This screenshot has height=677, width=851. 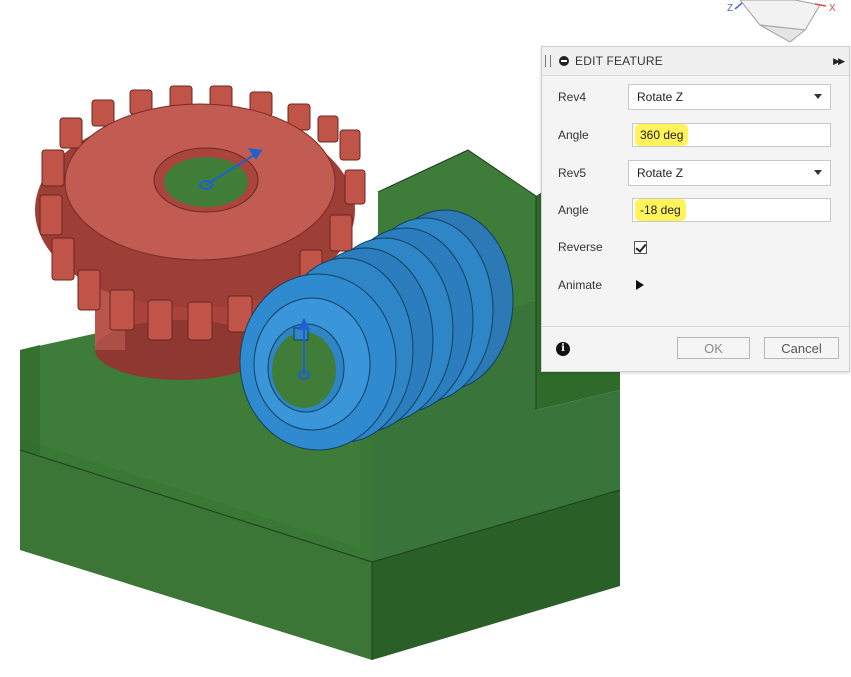 I want to click on rev5-row: Rev5 Rotate Z, so click(x=695, y=173).